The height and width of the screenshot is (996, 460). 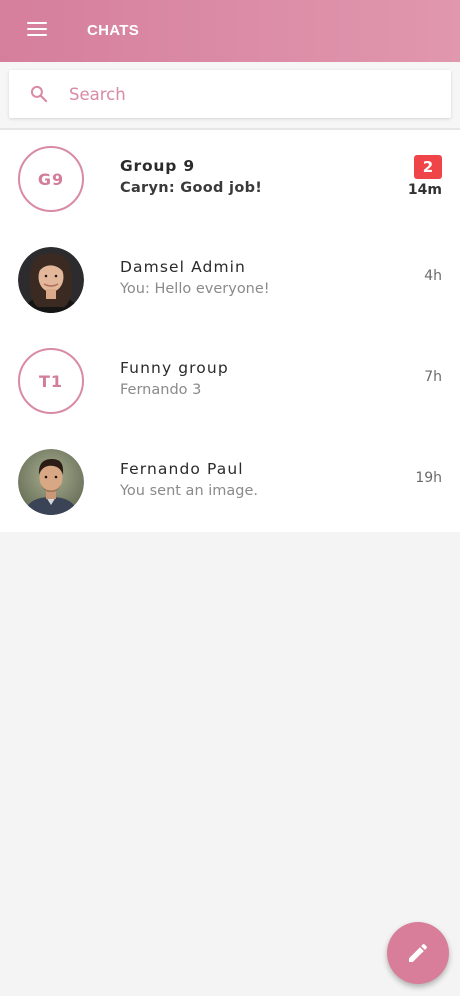 What do you see at coordinates (230, 382) in the screenshot?
I see `chat-item-funny-group: T1 Funny group Fernando 3 7h` at bounding box center [230, 382].